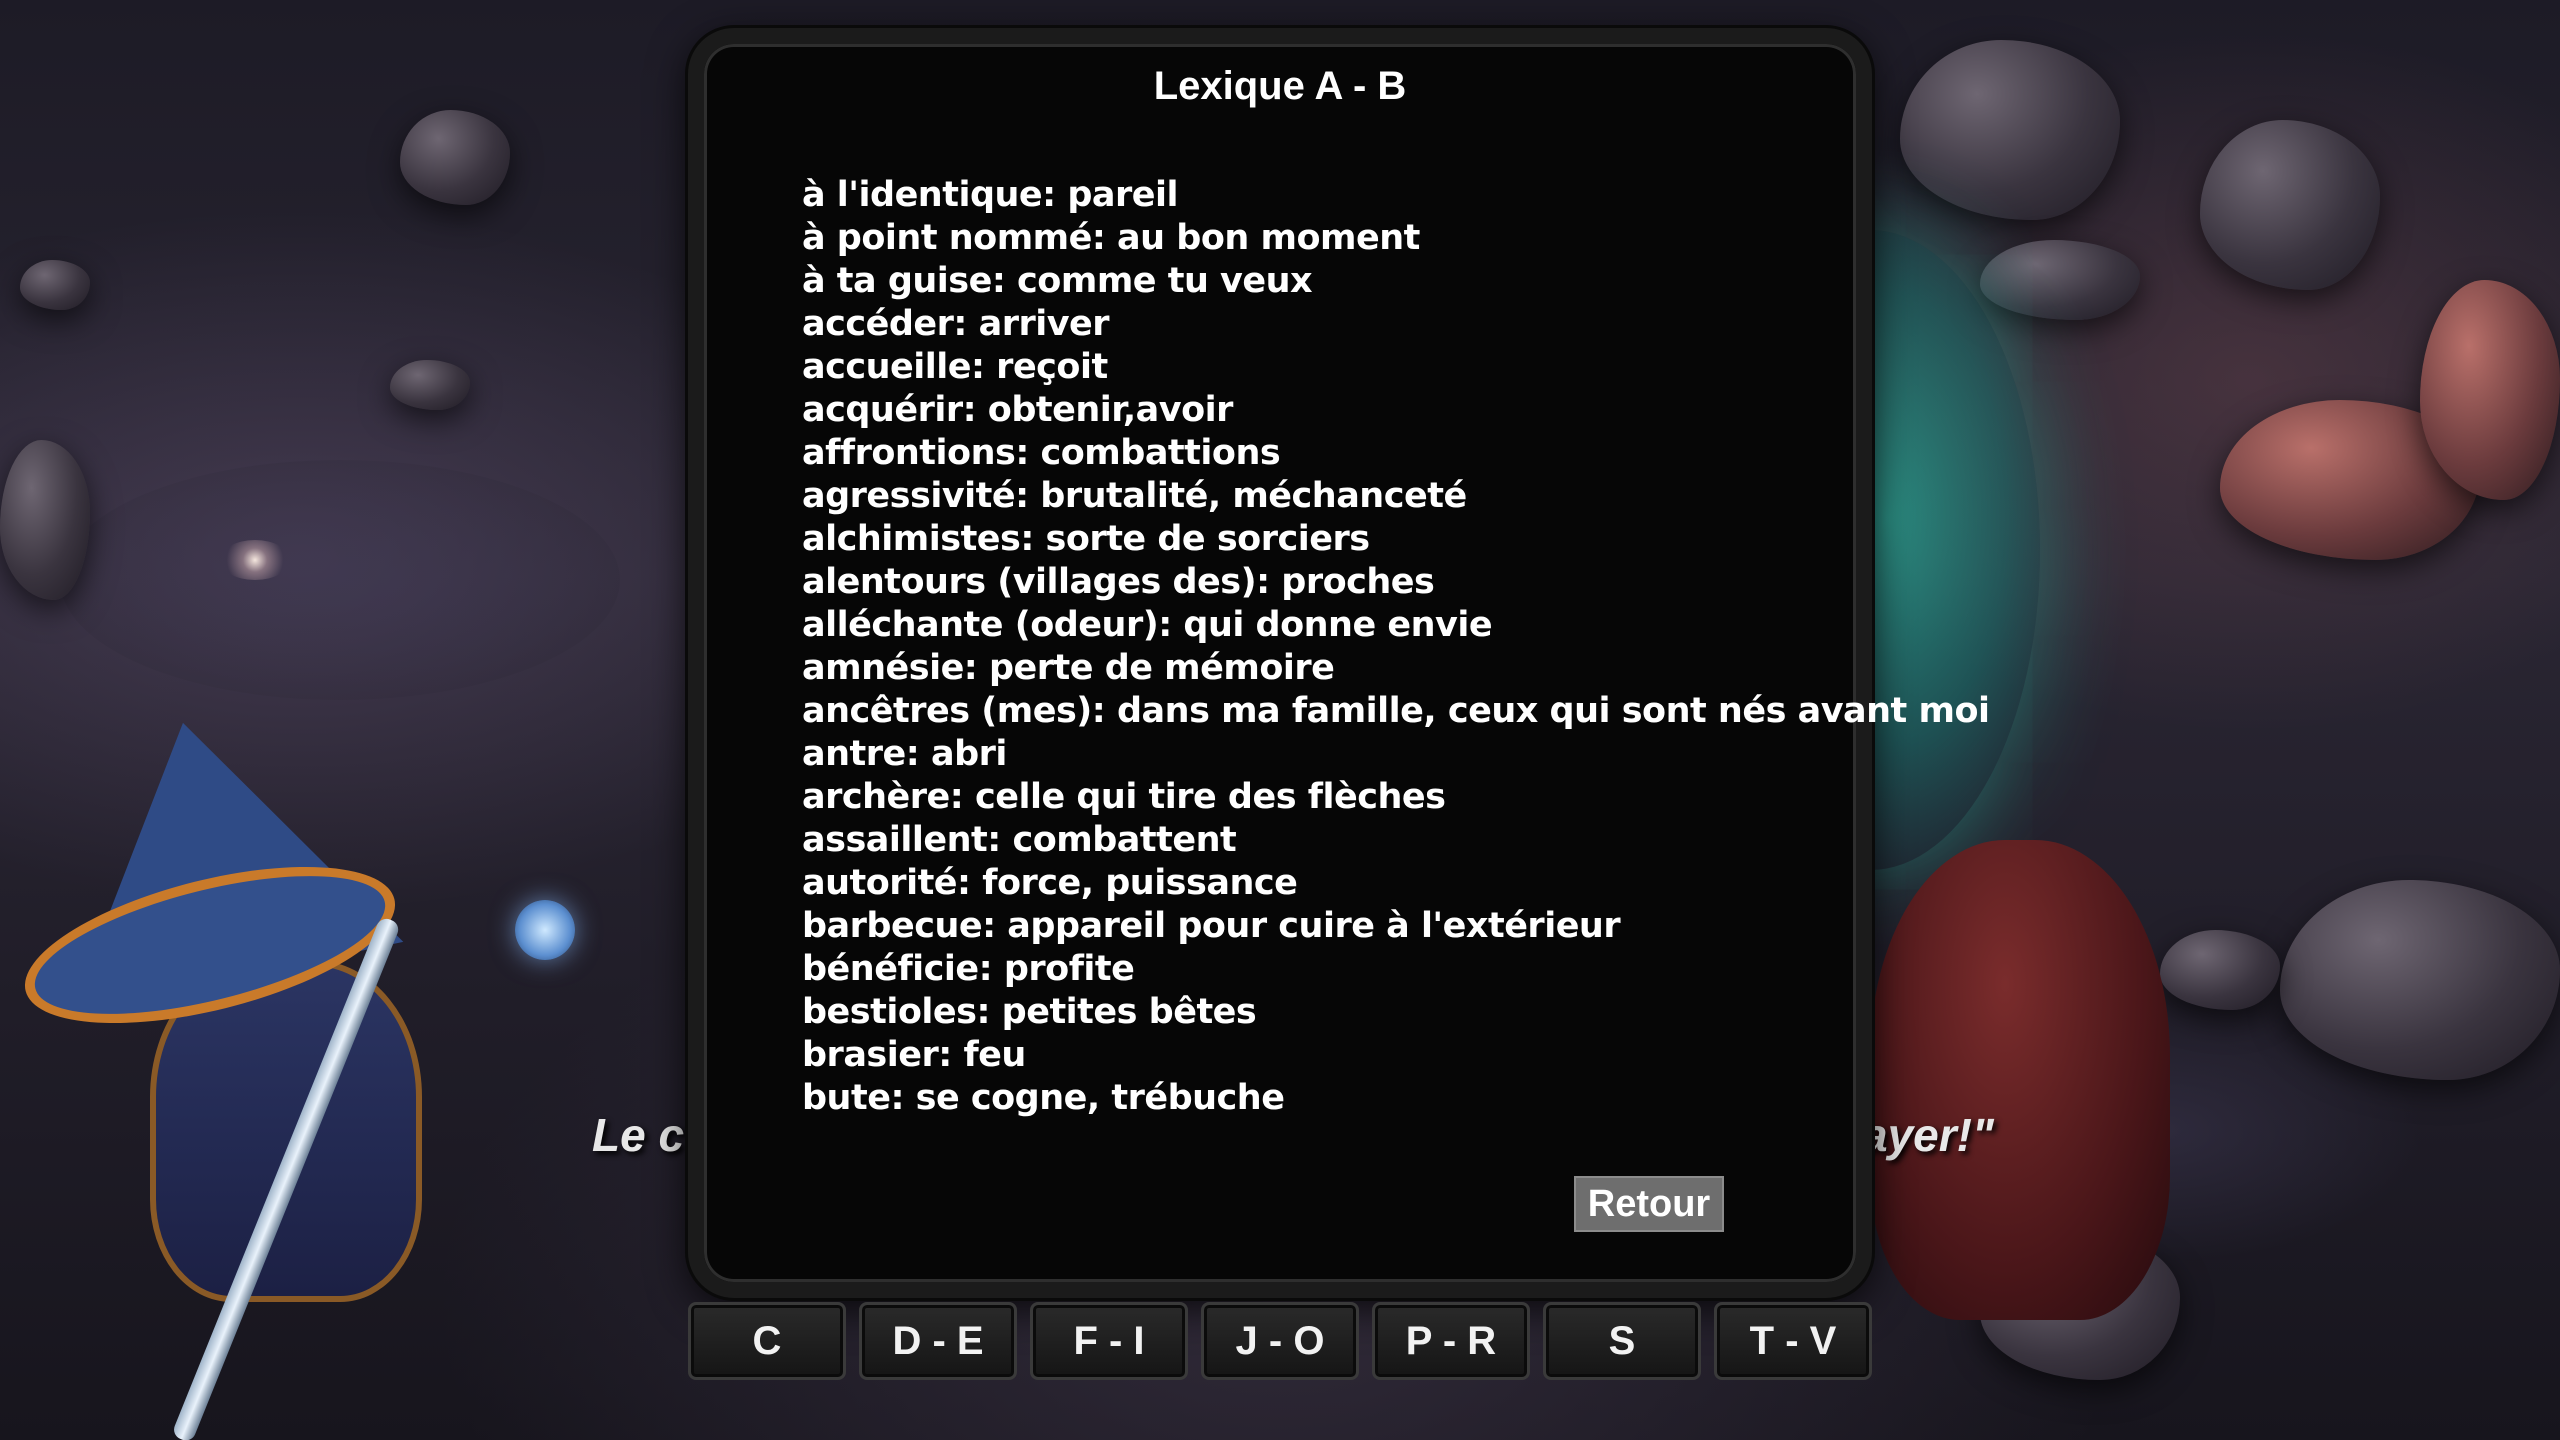  I want to click on letter-tabs: C D - E F - I J - O P - R S T - V, so click(1280, 1342).